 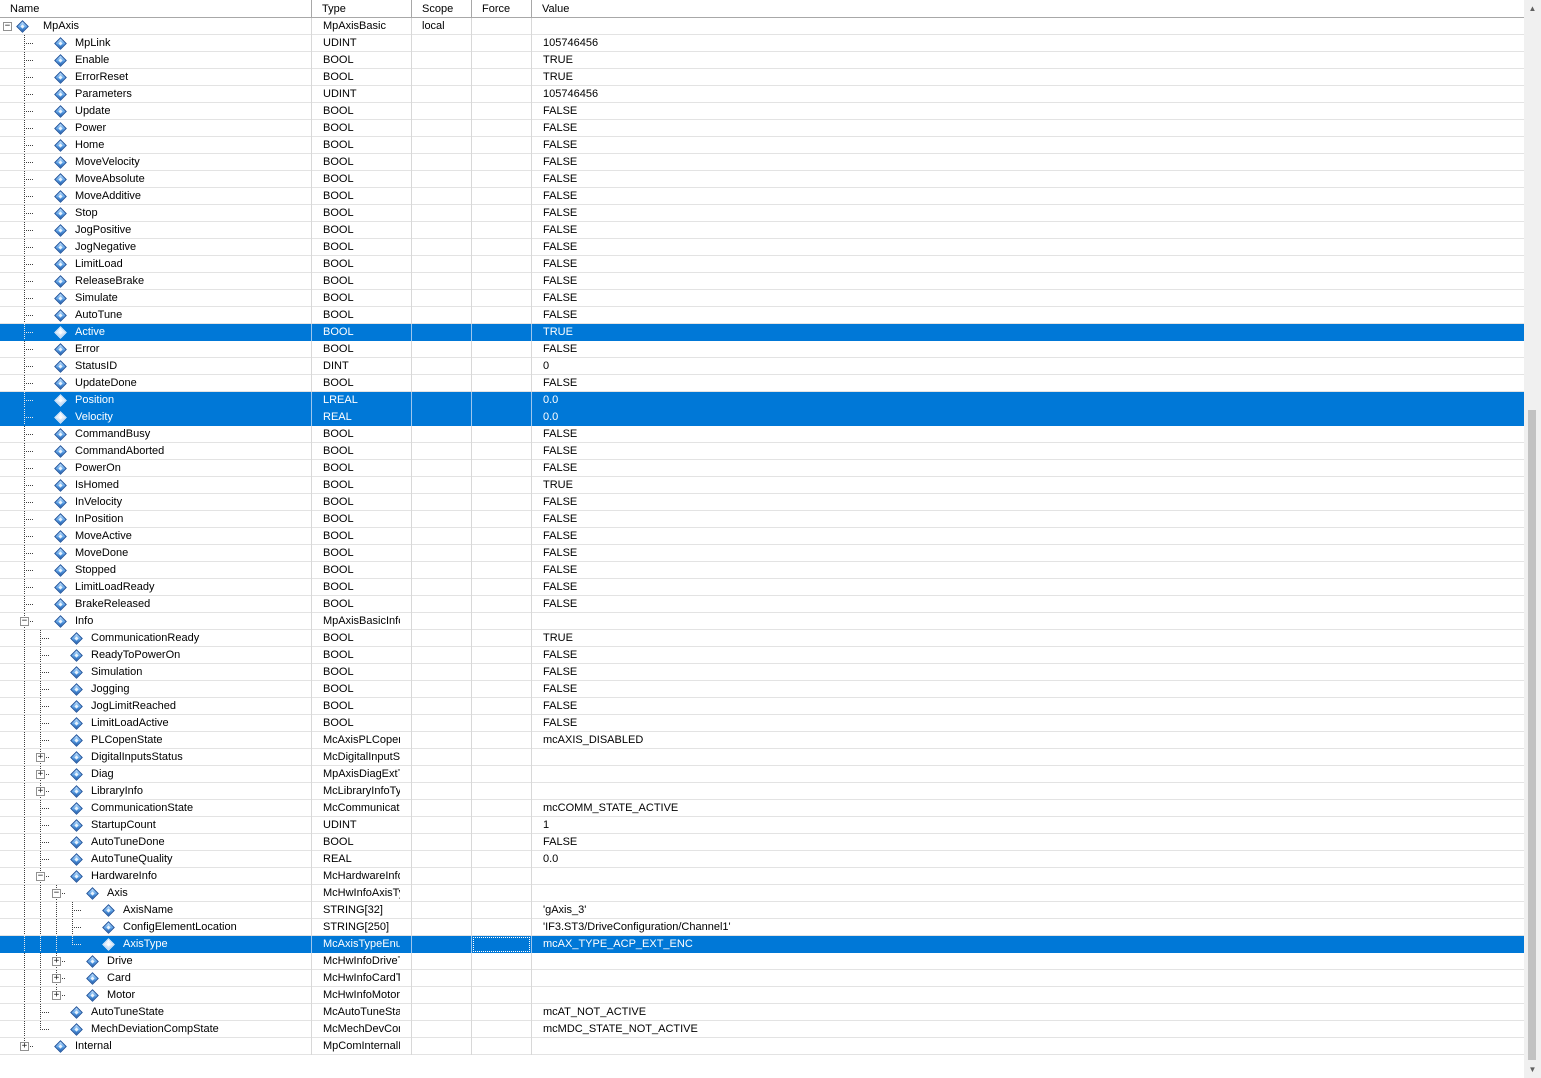 What do you see at coordinates (1027, 825) in the screenshot?
I see `row-value-cell: 1` at bounding box center [1027, 825].